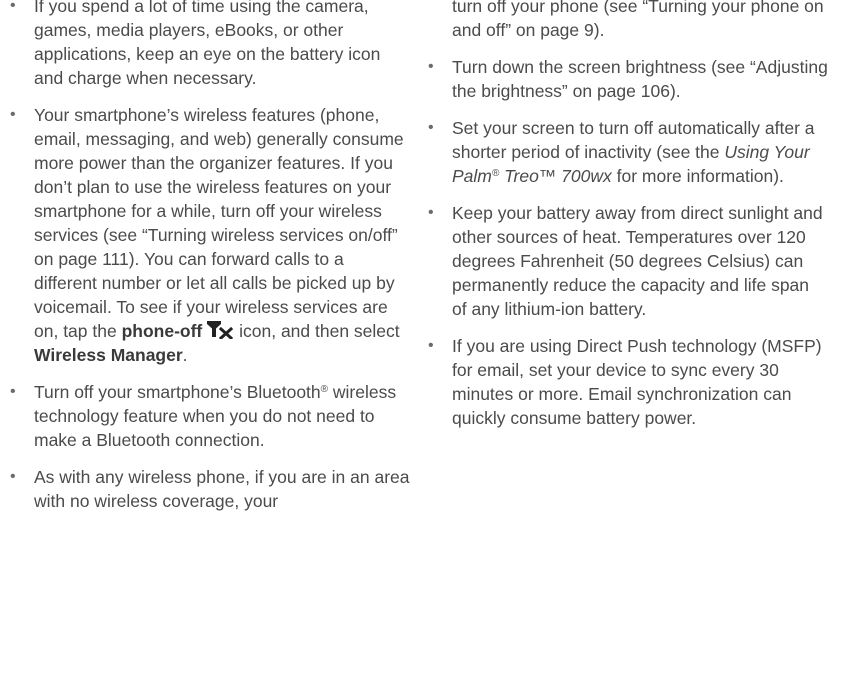  I want to click on phone-off-icon, so click(219, 330).